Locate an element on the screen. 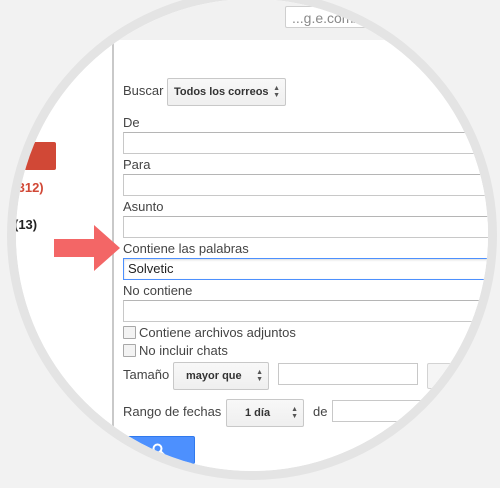 The height and width of the screenshot is (488, 500). size-unit-select is located at coordinates (457, 376).